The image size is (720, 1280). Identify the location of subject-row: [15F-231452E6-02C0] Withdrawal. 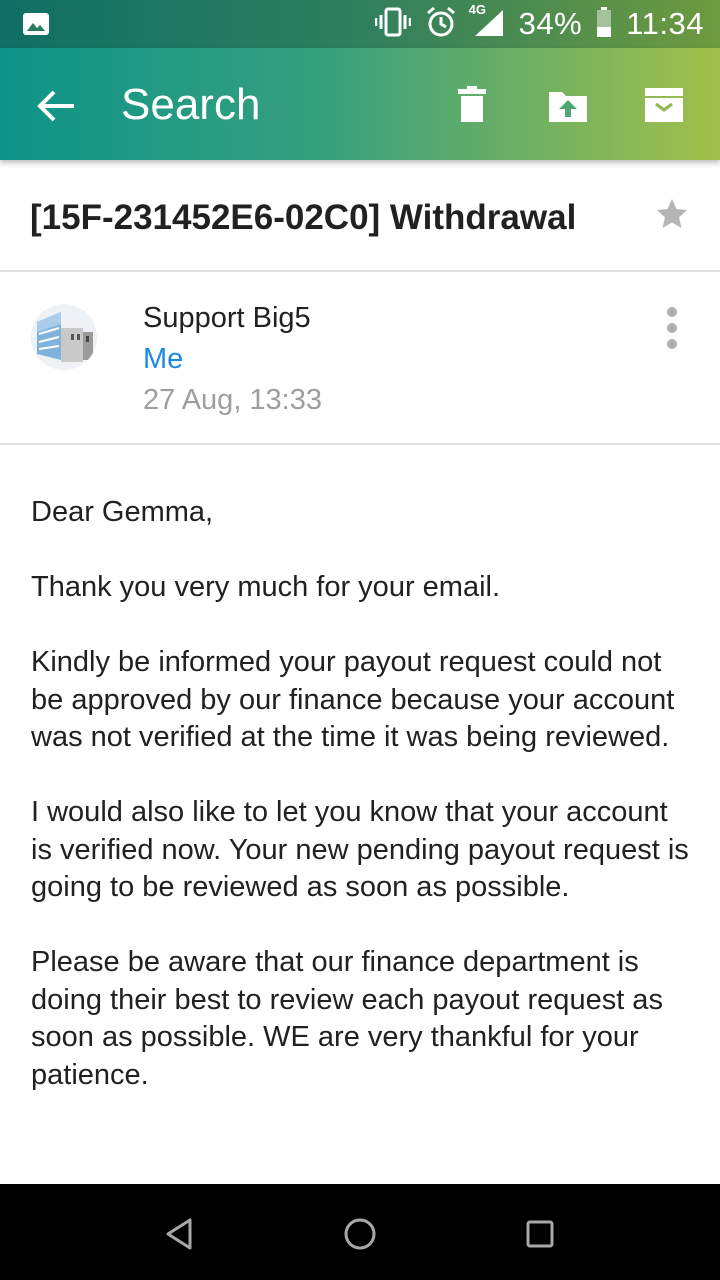
(360, 216).